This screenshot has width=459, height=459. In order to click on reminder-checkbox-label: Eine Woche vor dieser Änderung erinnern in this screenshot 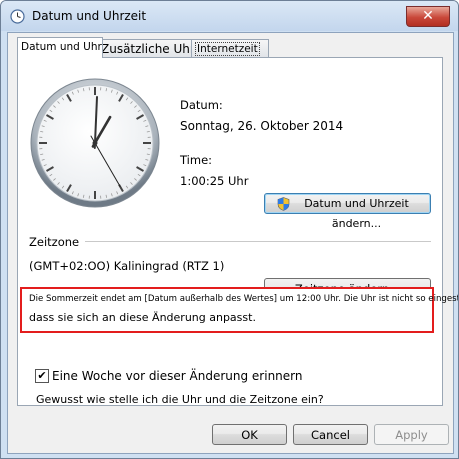, I will do `click(177, 376)`.